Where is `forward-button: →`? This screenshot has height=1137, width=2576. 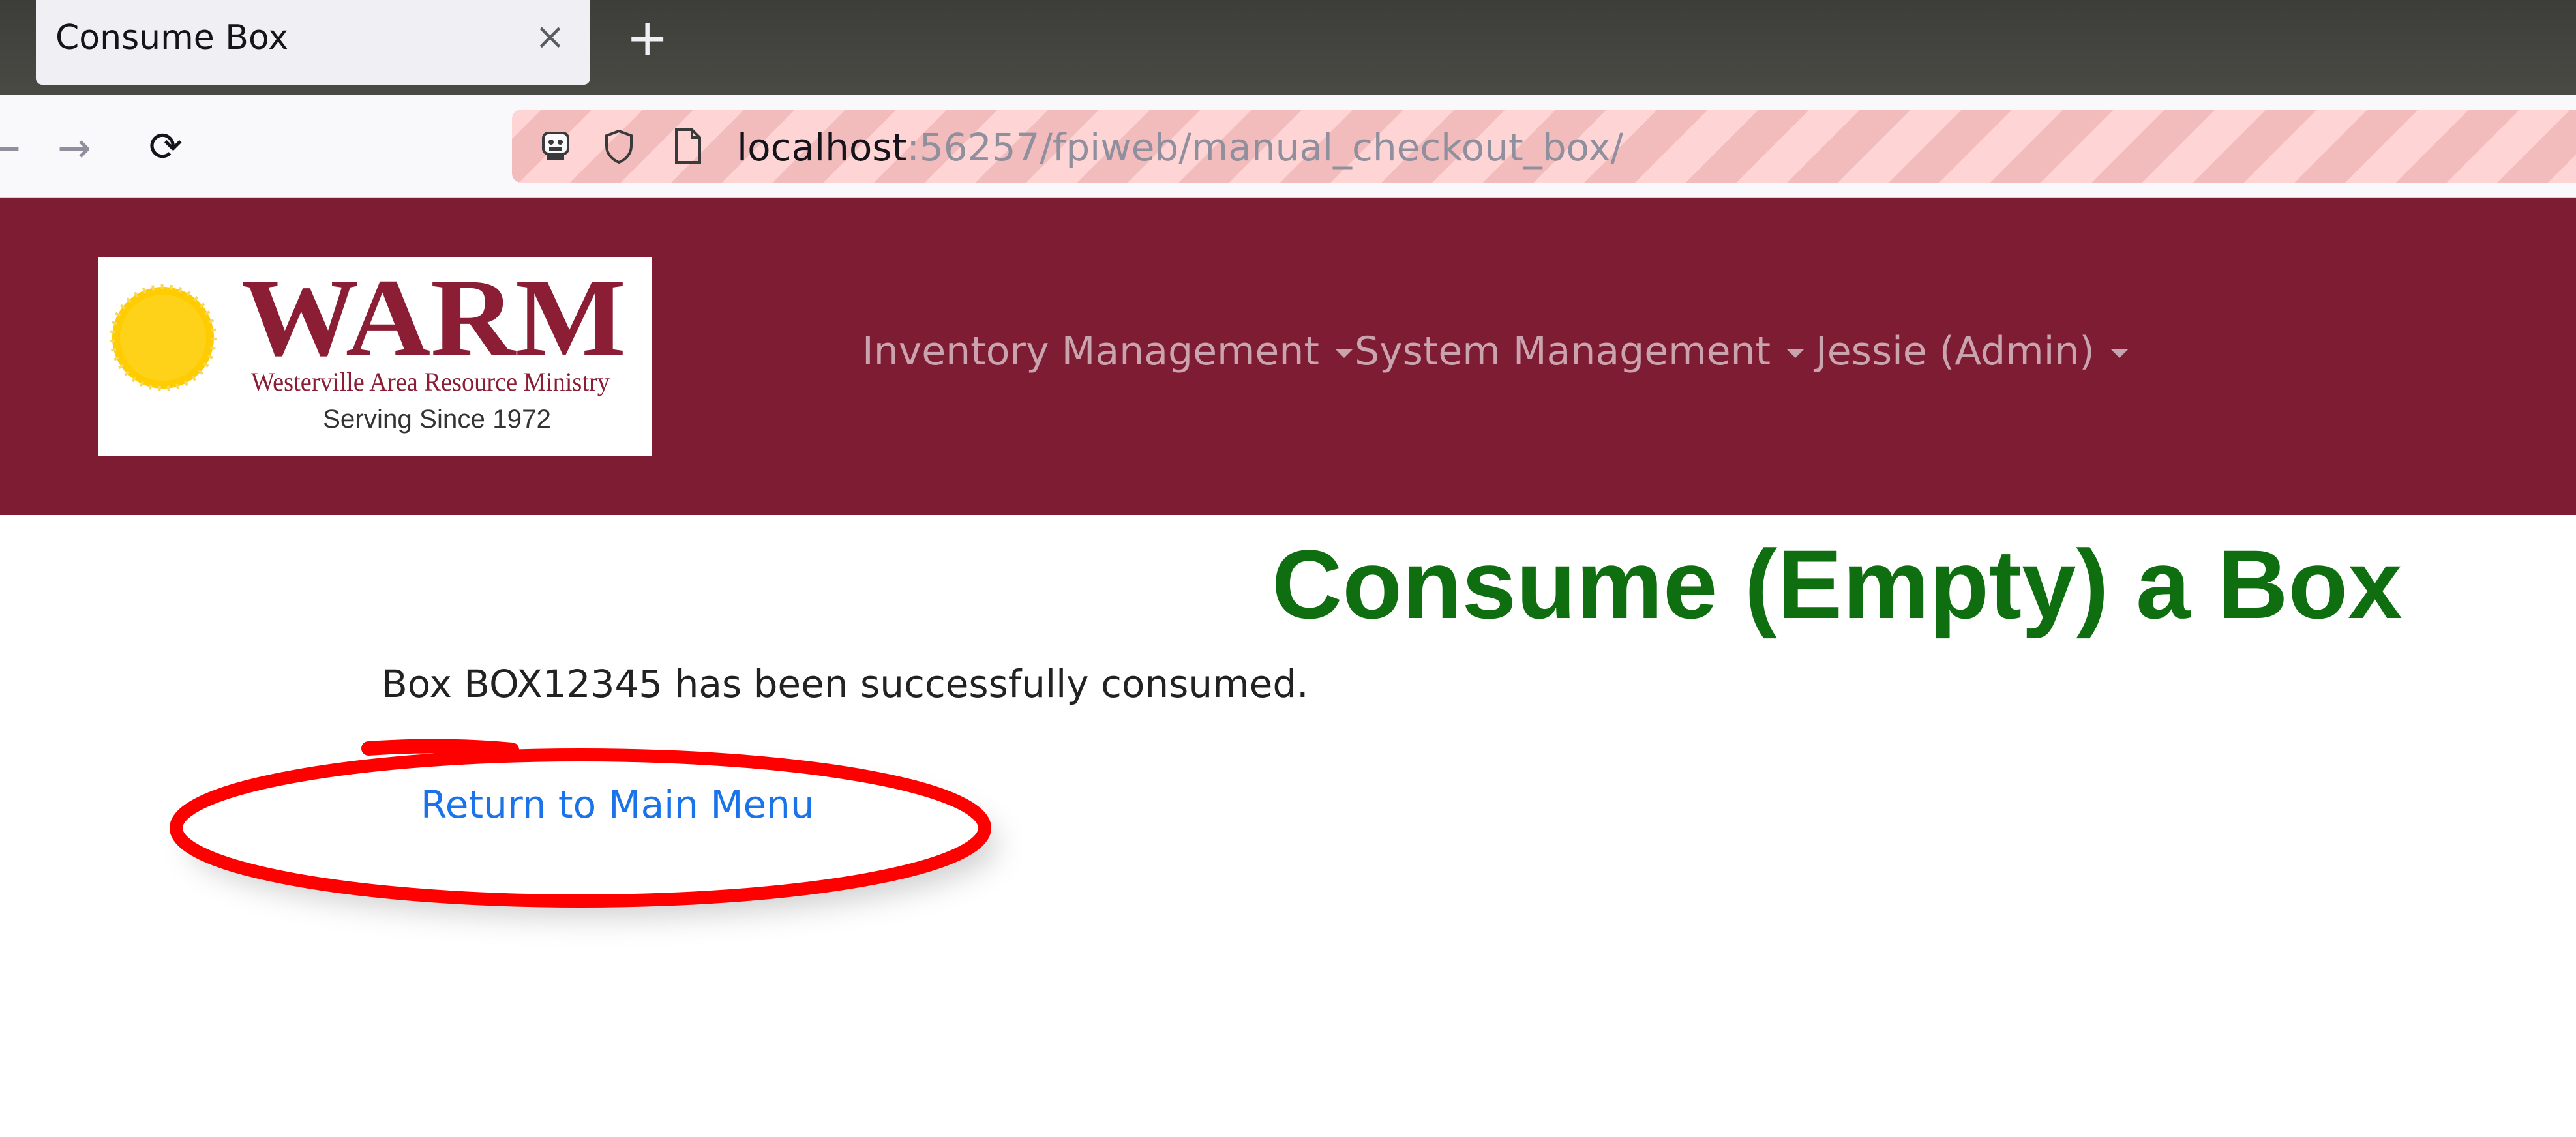 forward-button: → is located at coordinates (74, 147).